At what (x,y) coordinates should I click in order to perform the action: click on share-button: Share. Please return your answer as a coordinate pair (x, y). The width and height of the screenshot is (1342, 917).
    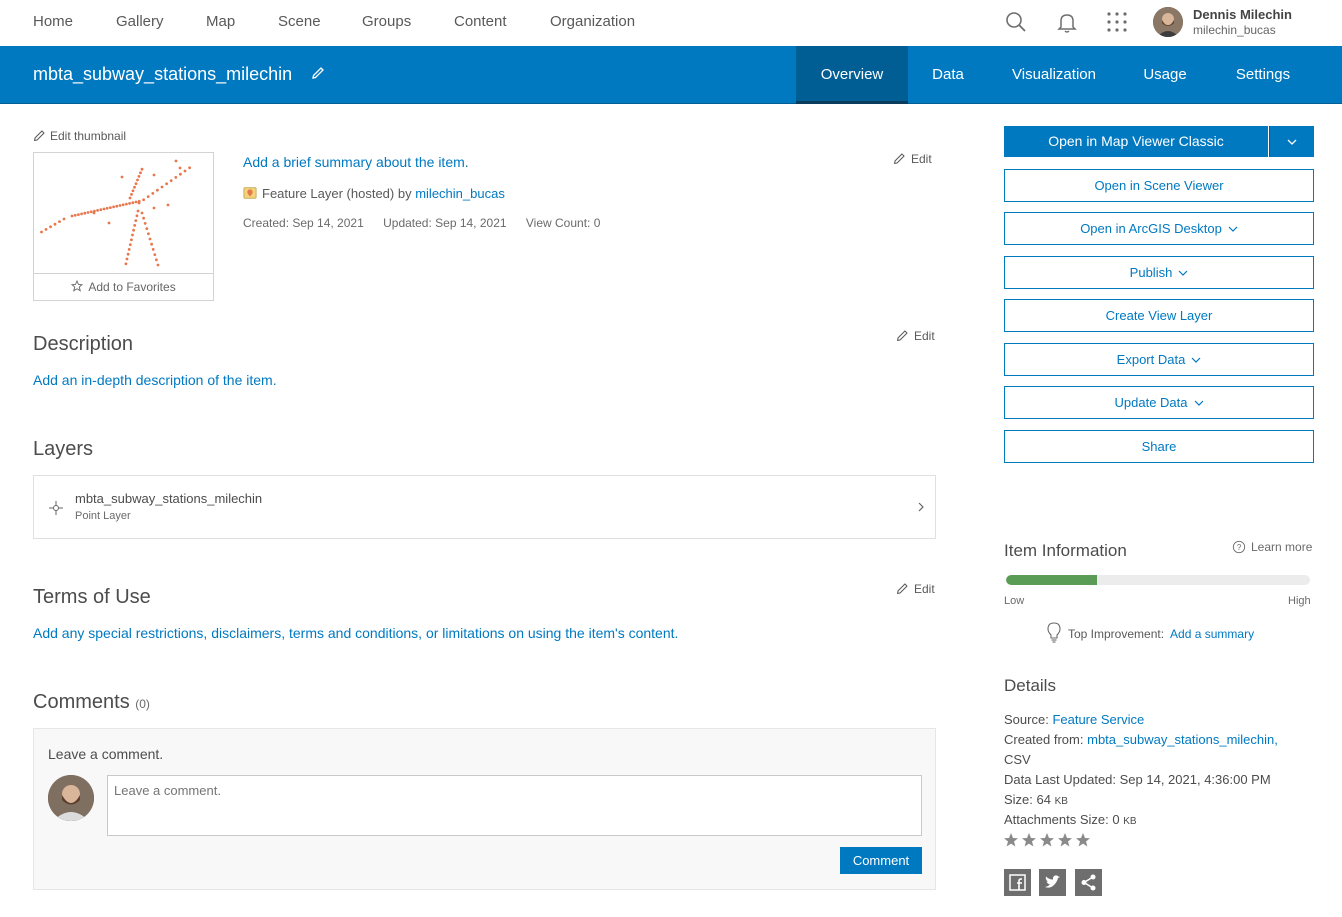
    Looking at the image, I should click on (1159, 446).